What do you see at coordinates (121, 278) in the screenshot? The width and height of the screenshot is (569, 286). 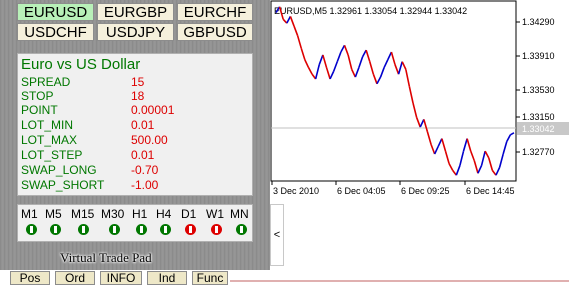 I see `tab-info: INFO` at bounding box center [121, 278].